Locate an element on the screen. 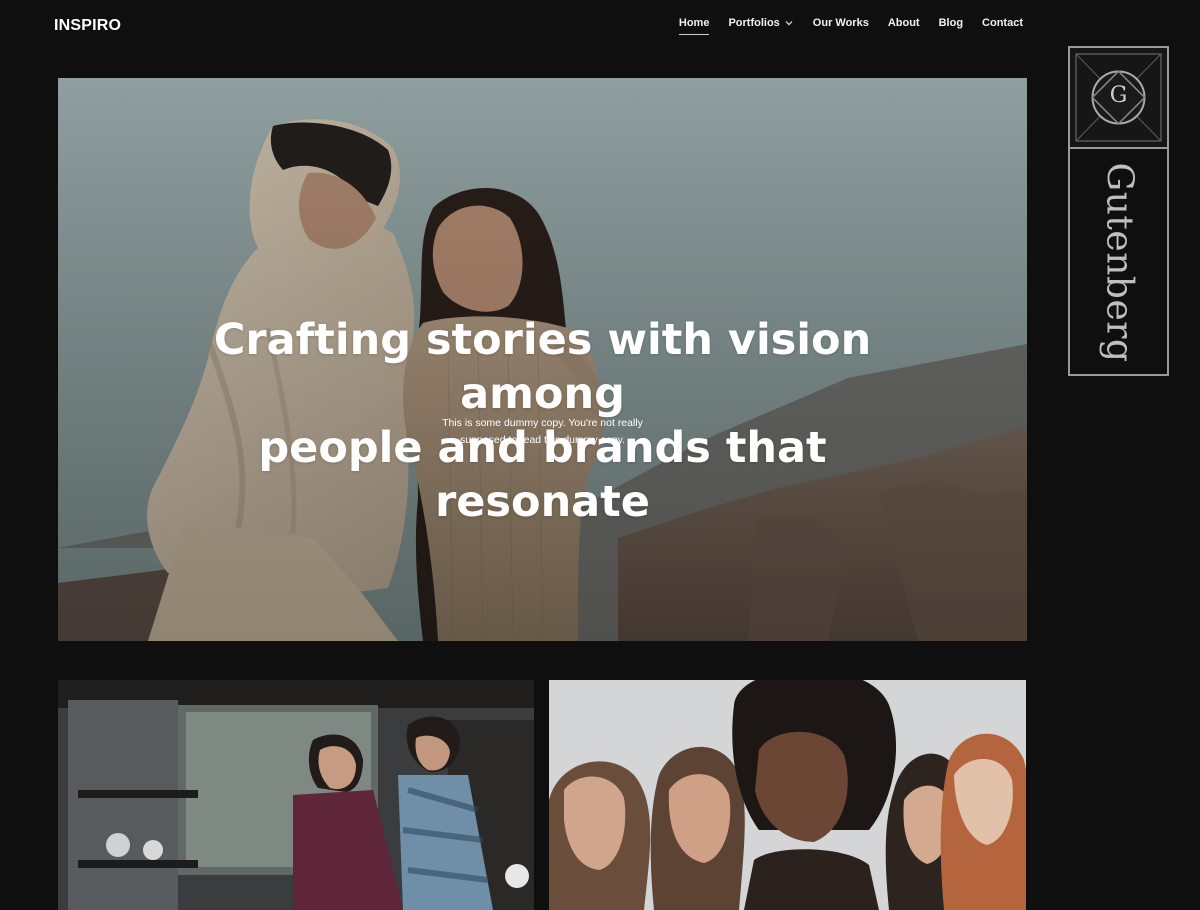  nav-item-our-works: Our Works is located at coordinates (841, 26).